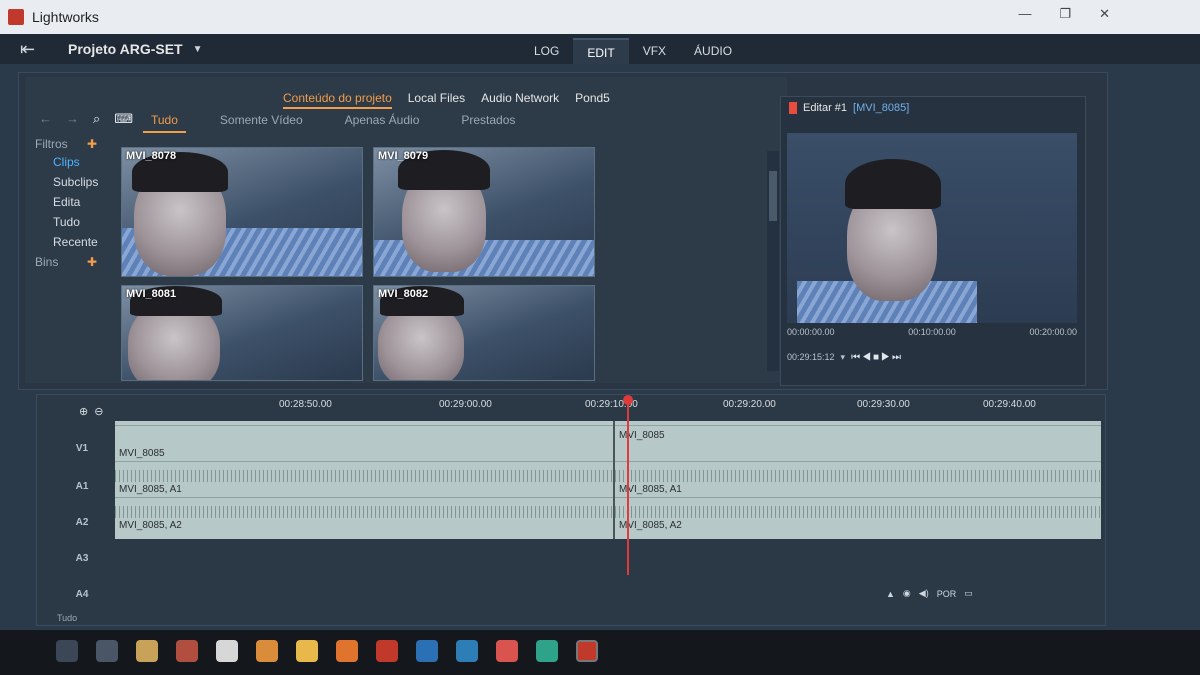 Image resolution: width=1200 pixels, height=675 pixels. Describe the element at coordinates (86, 119) in the screenshot. I see `browser-nav: ← → ⌕ ⌨` at that location.